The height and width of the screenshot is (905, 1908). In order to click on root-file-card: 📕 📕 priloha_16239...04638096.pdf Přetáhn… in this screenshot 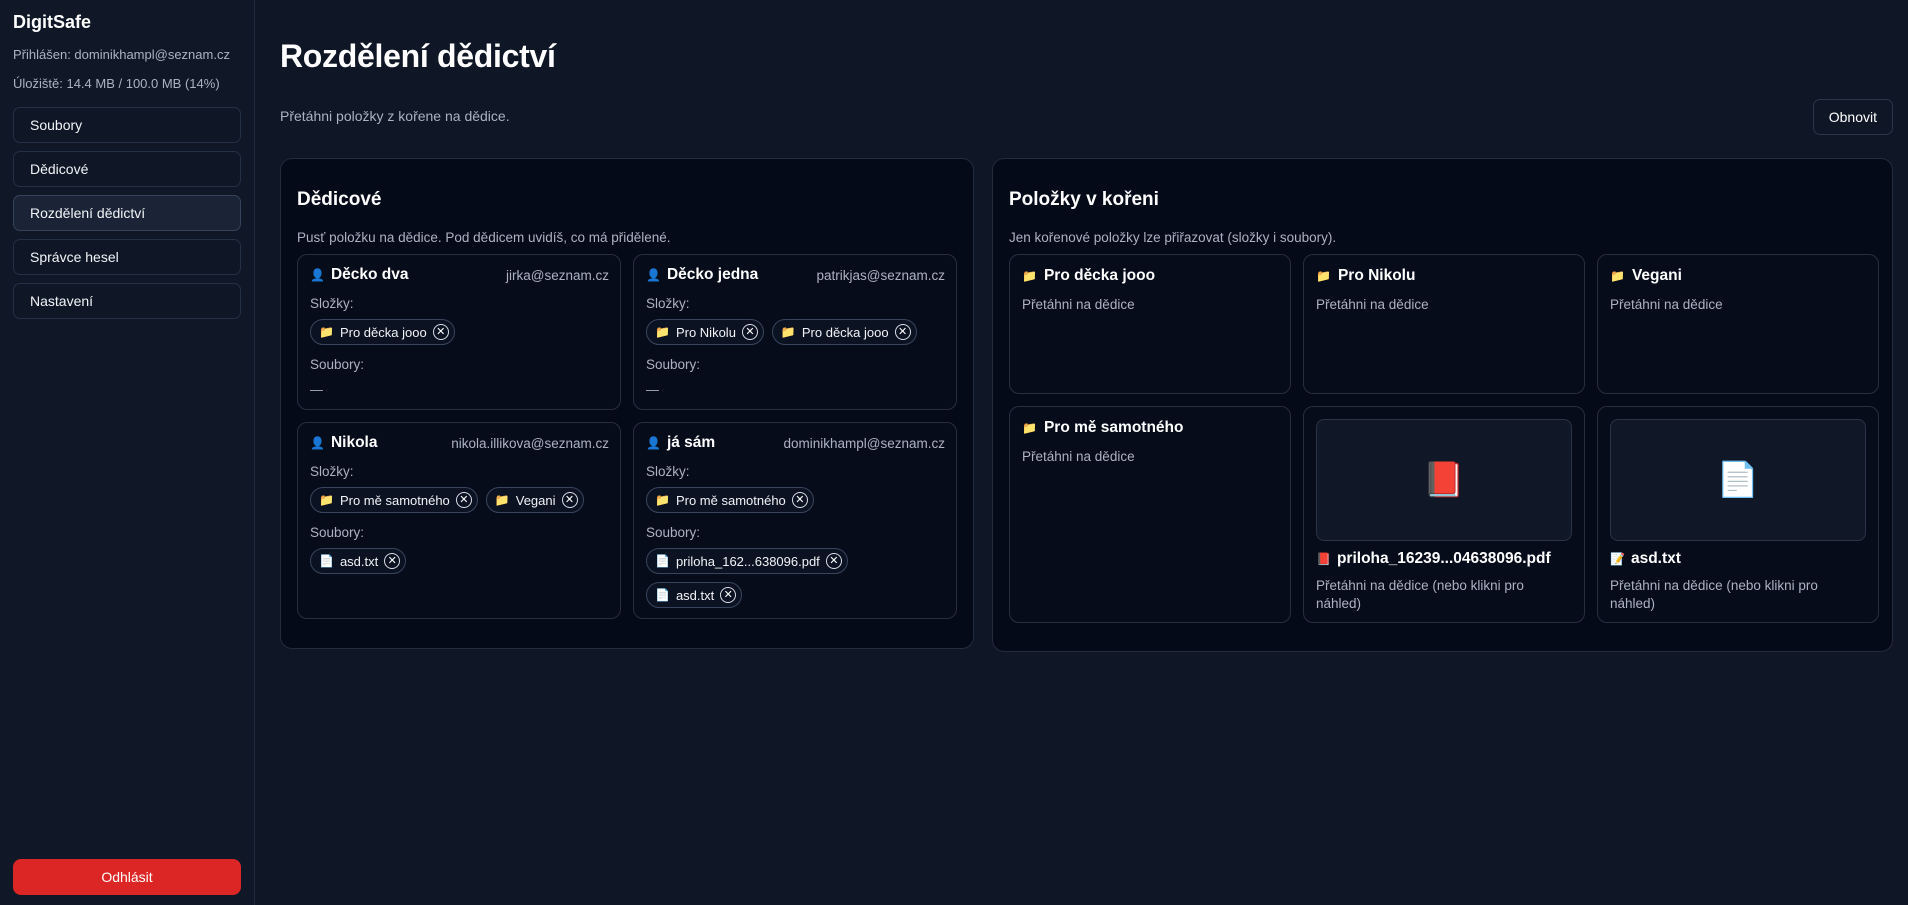, I will do `click(1444, 514)`.